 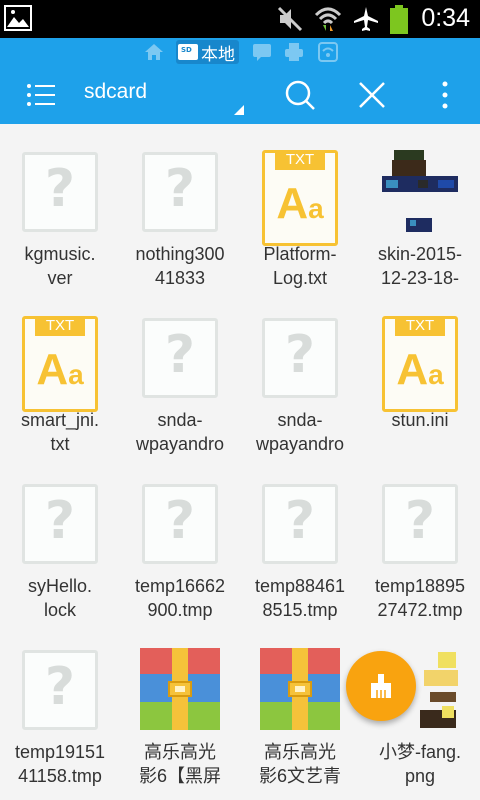 What do you see at coordinates (445, 95) in the screenshot?
I see `overflow-icon` at bounding box center [445, 95].